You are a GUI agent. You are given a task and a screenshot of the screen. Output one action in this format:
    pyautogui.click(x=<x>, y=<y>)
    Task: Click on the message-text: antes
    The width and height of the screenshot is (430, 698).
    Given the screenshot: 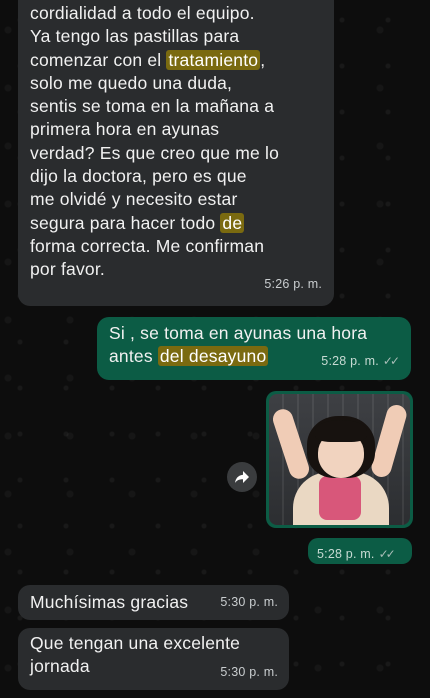 What is the action you would take?
    pyautogui.click(x=133, y=356)
    